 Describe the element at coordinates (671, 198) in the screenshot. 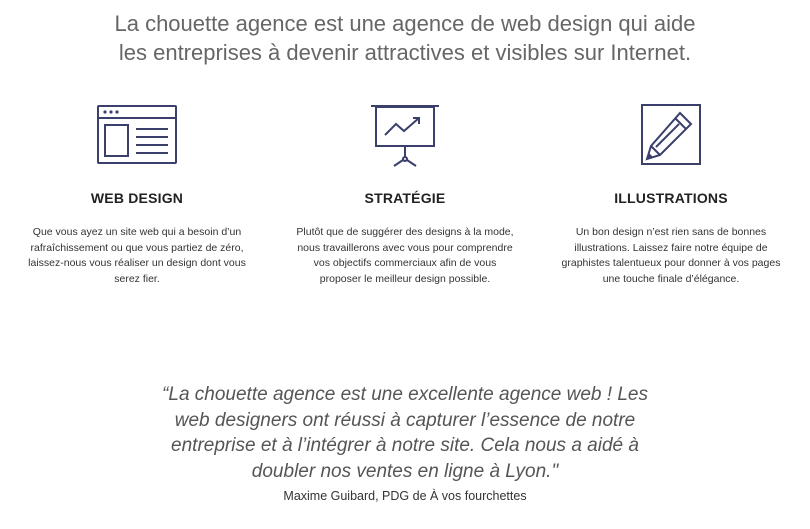

I see `service-title: ILLUSTRATIONS` at that location.